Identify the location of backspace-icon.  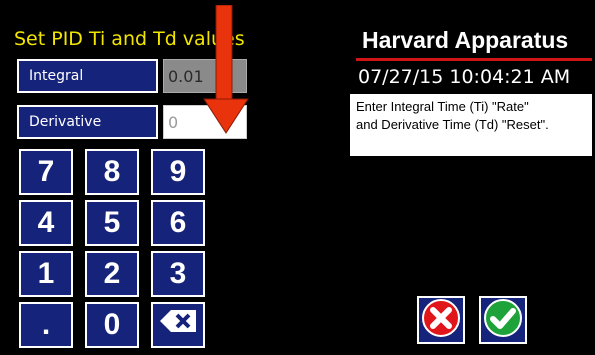
(178, 325).